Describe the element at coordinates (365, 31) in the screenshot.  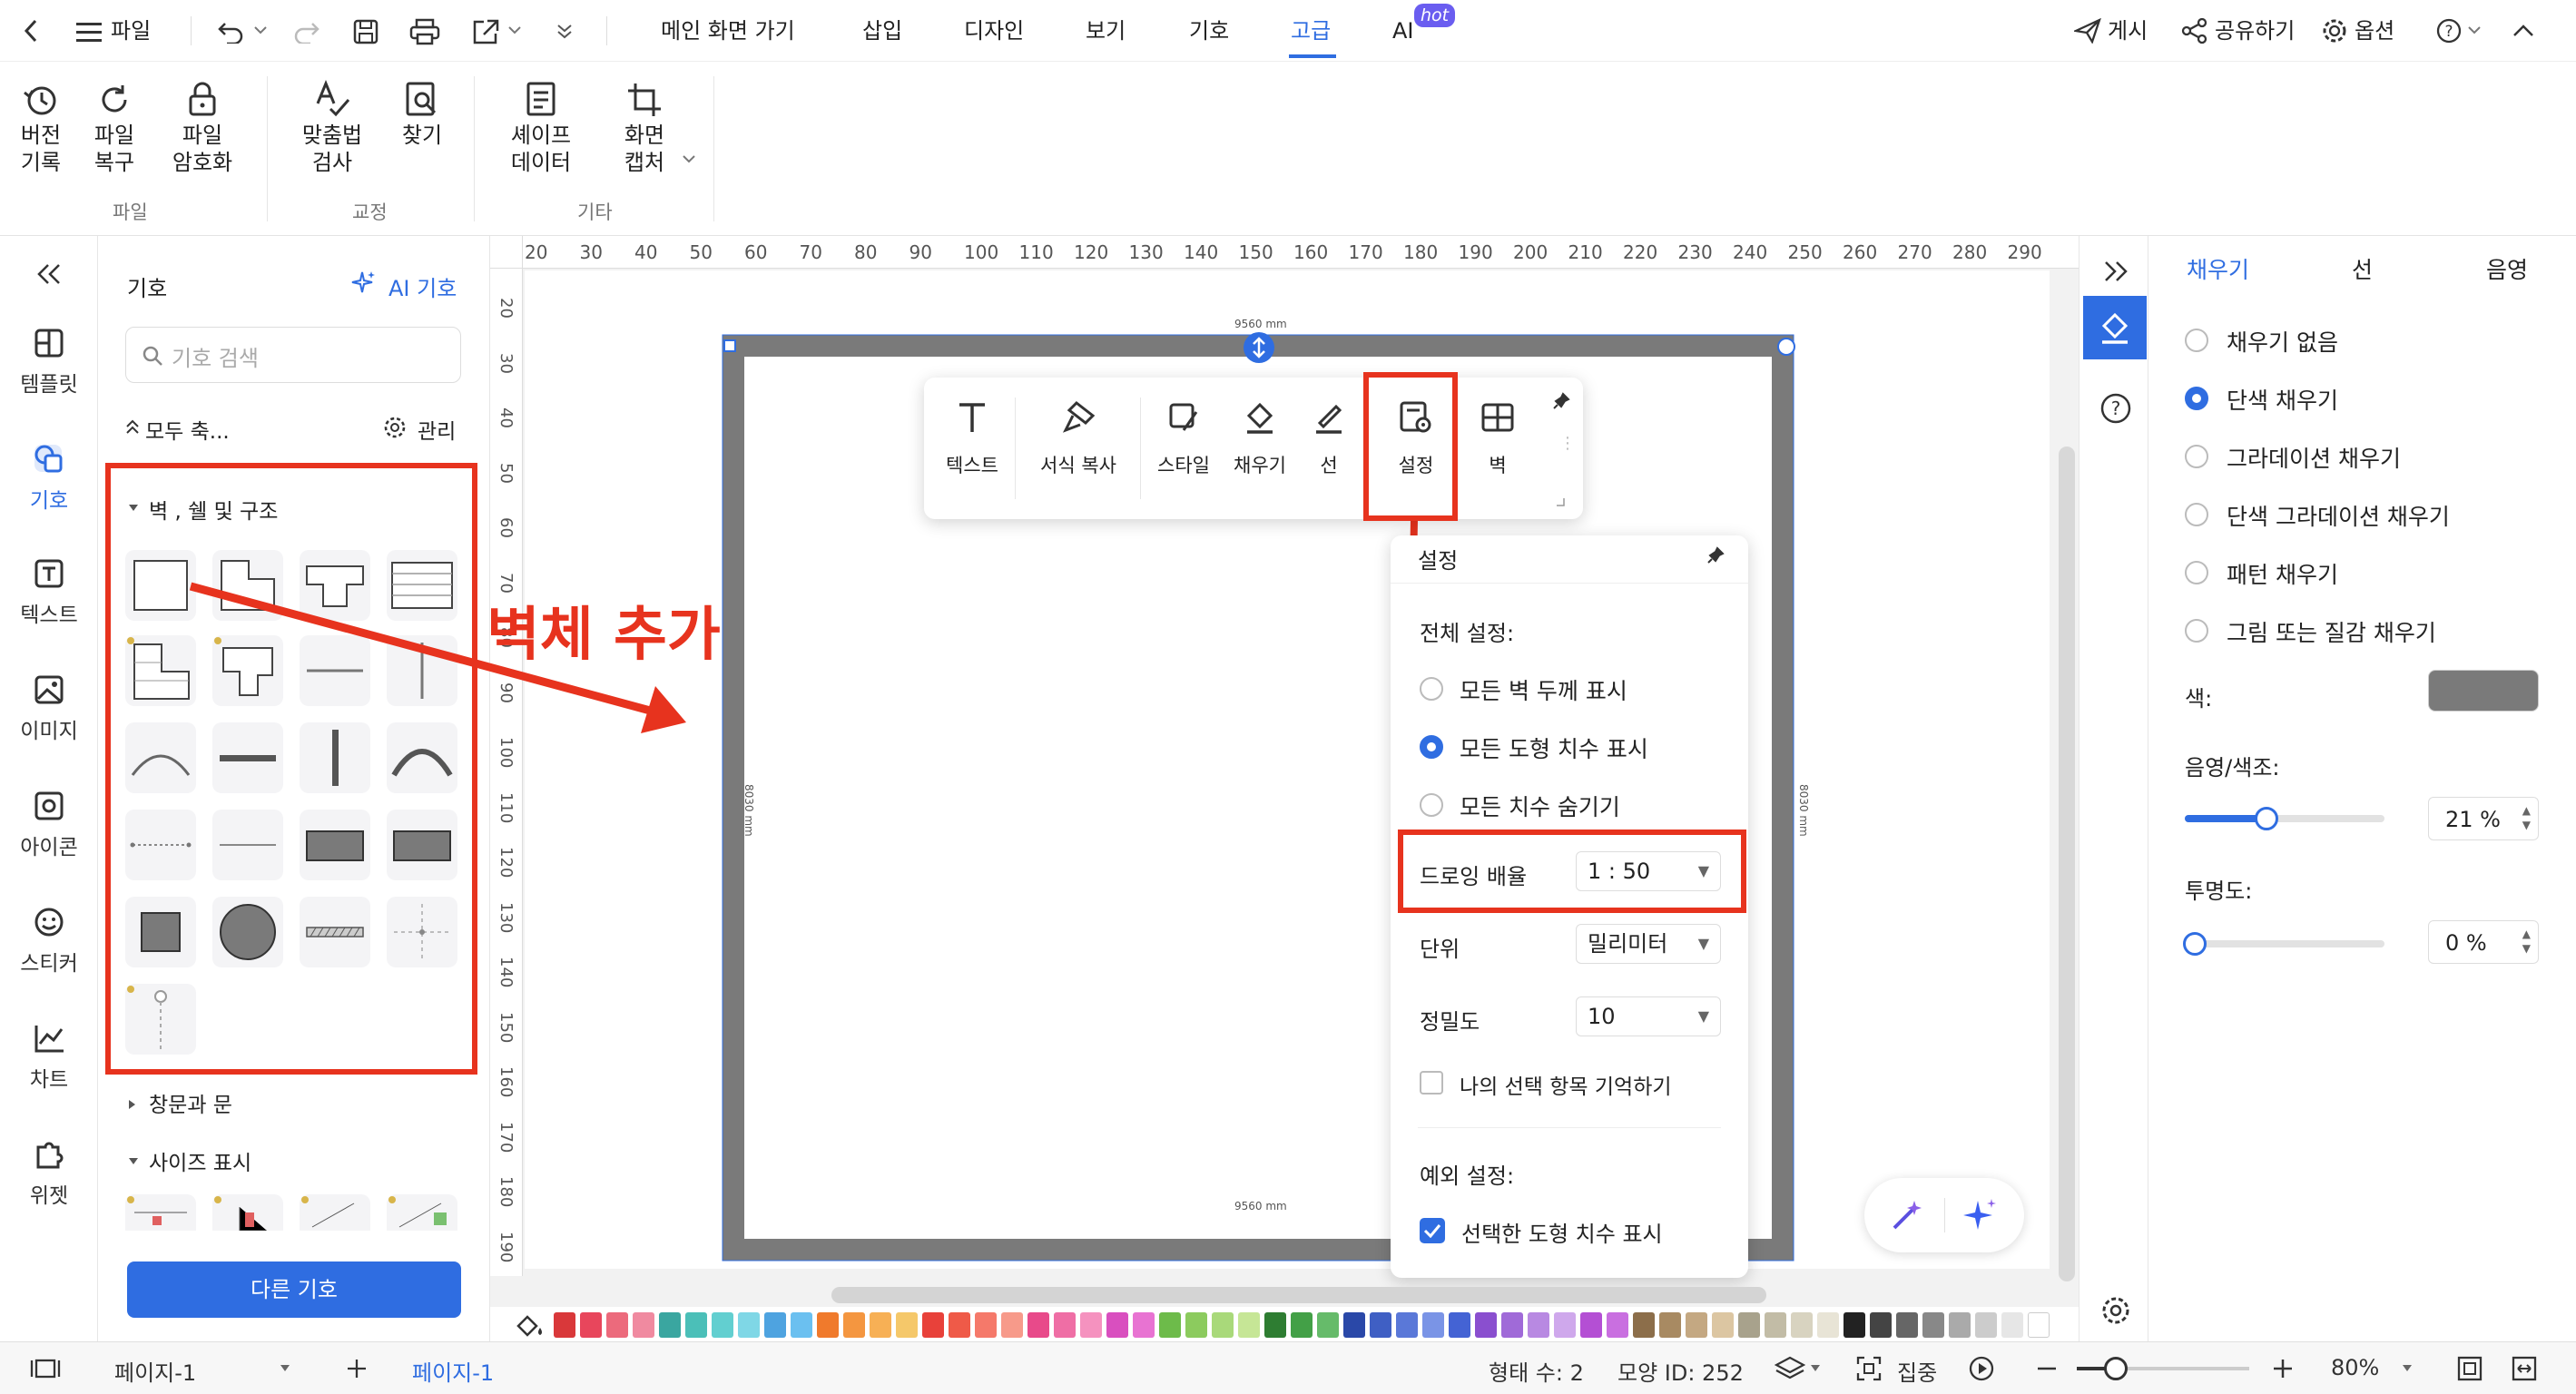
I see `save-icon` at that location.